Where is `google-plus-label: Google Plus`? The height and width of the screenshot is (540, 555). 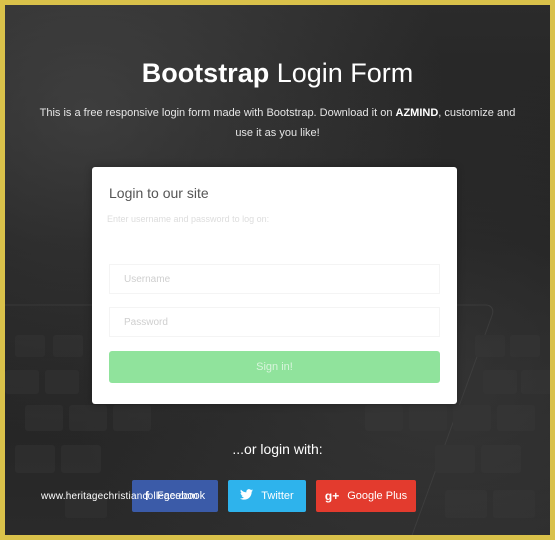 google-plus-label: Google Plus is located at coordinates (377, 496).